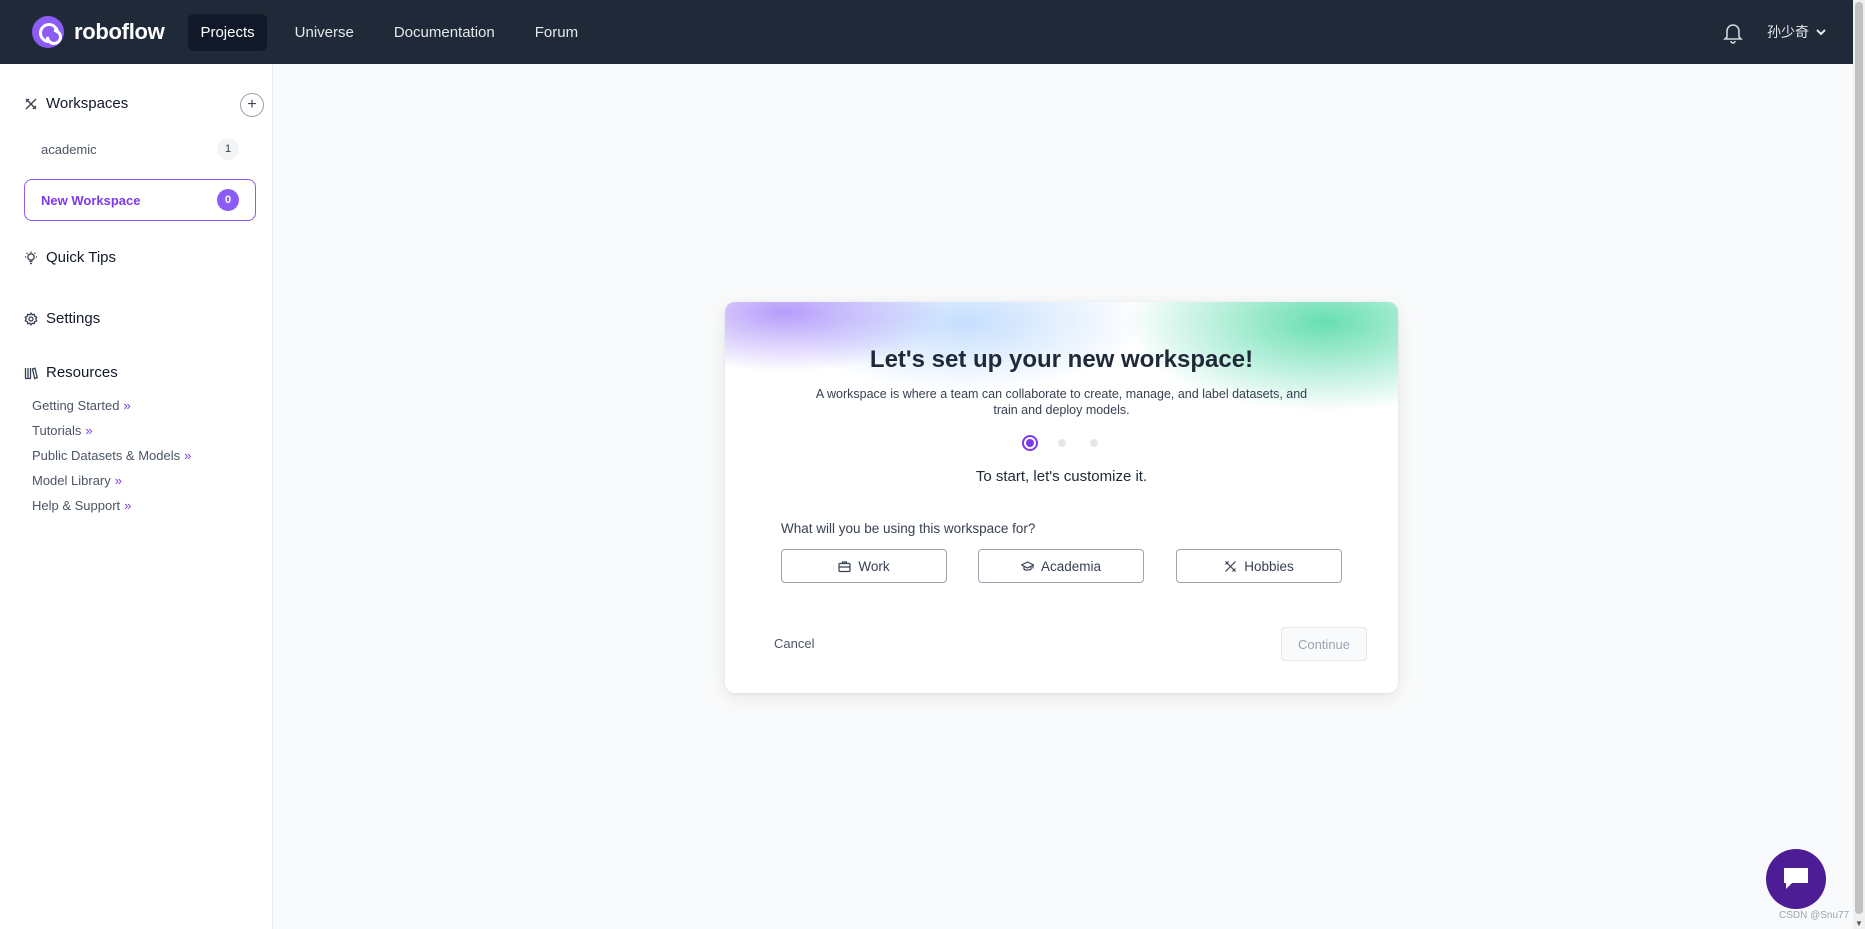 The height and width of the screenshot is (929, 1865). I want to click on option-work-label: Work, so click(874, 566).